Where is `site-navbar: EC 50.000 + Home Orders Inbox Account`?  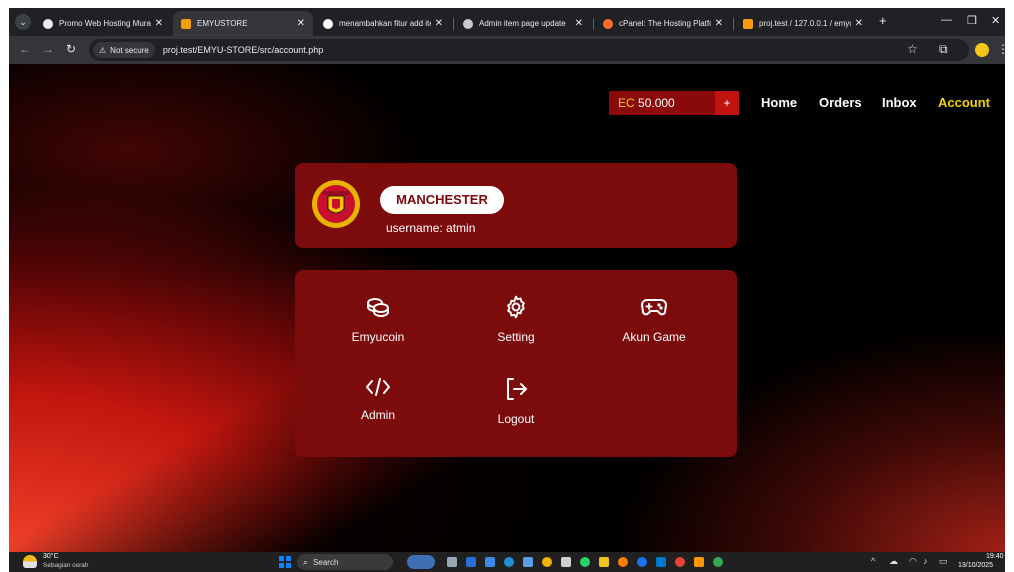 site-navbar: EC 50.000 + Home Orders Inbox Account is located at coordinates (507, 104).